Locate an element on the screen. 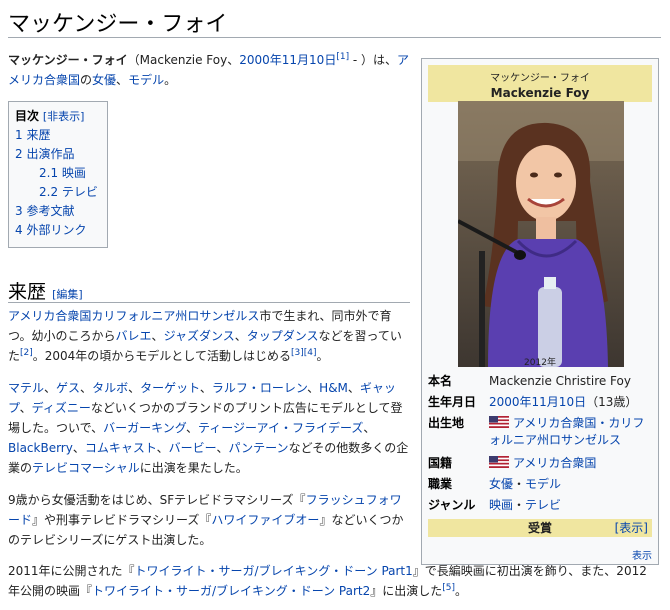 The width and height of the screenshot is (670, 610). hawaii-five-0-link: ハワイファイブオー is located at coordinates (265, 520).